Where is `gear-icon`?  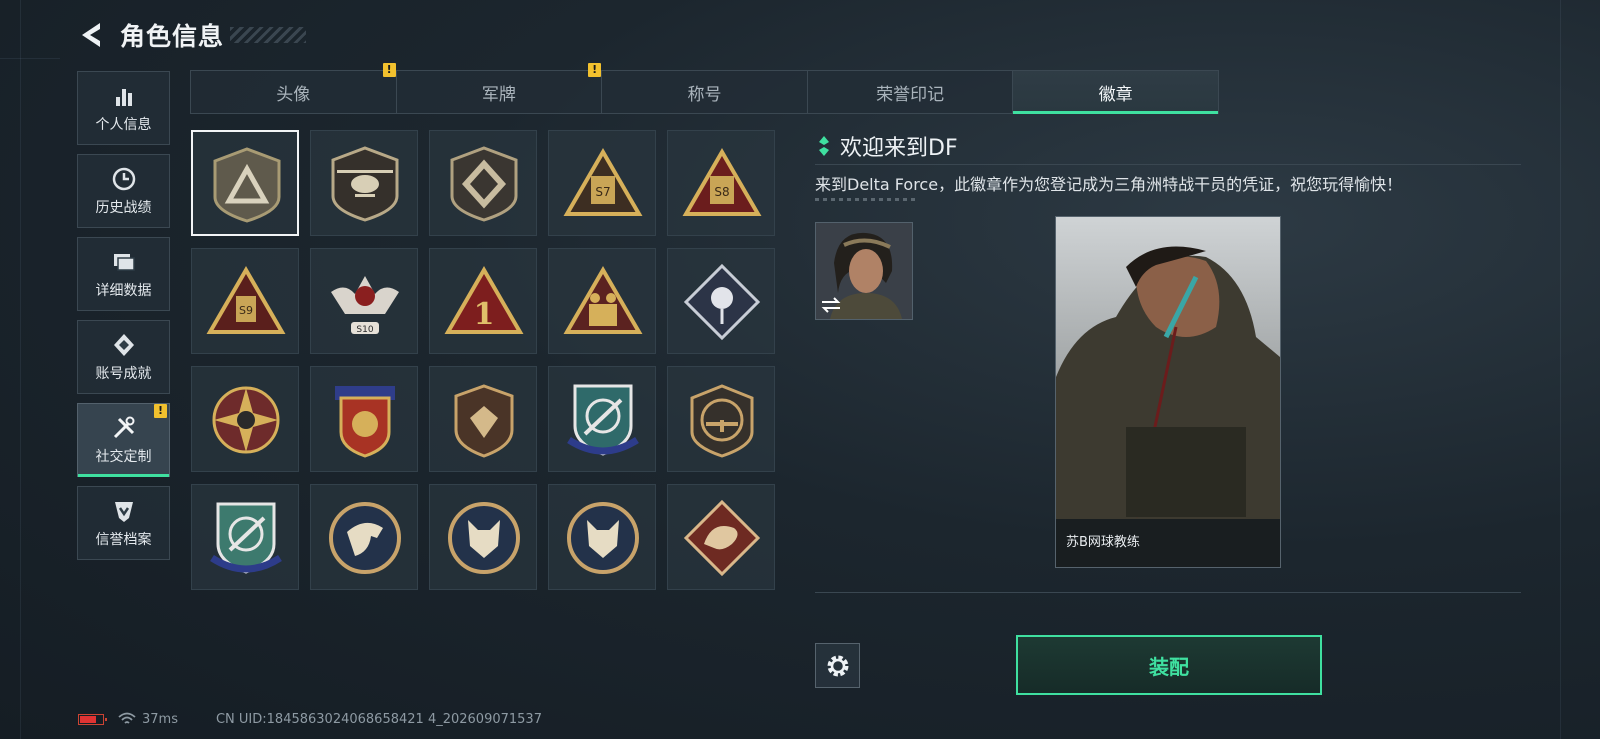
gear-icon is located at coordinates (837, 665).